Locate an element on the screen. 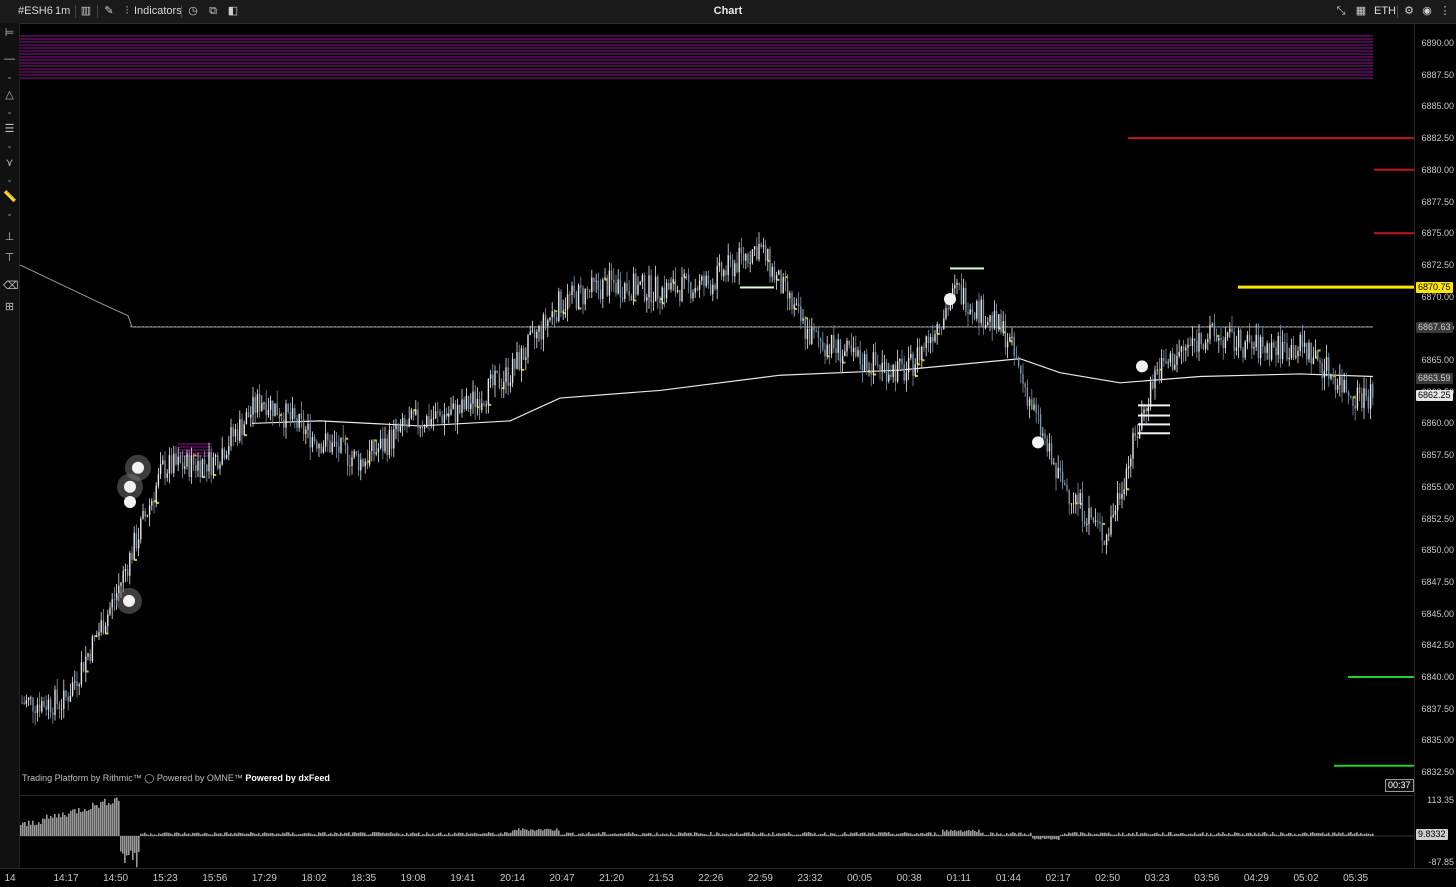 Image resolution: width=1456 pixels, height=887 pixels. calendar-icon: ▦ is located at coordinates (1361, 11).